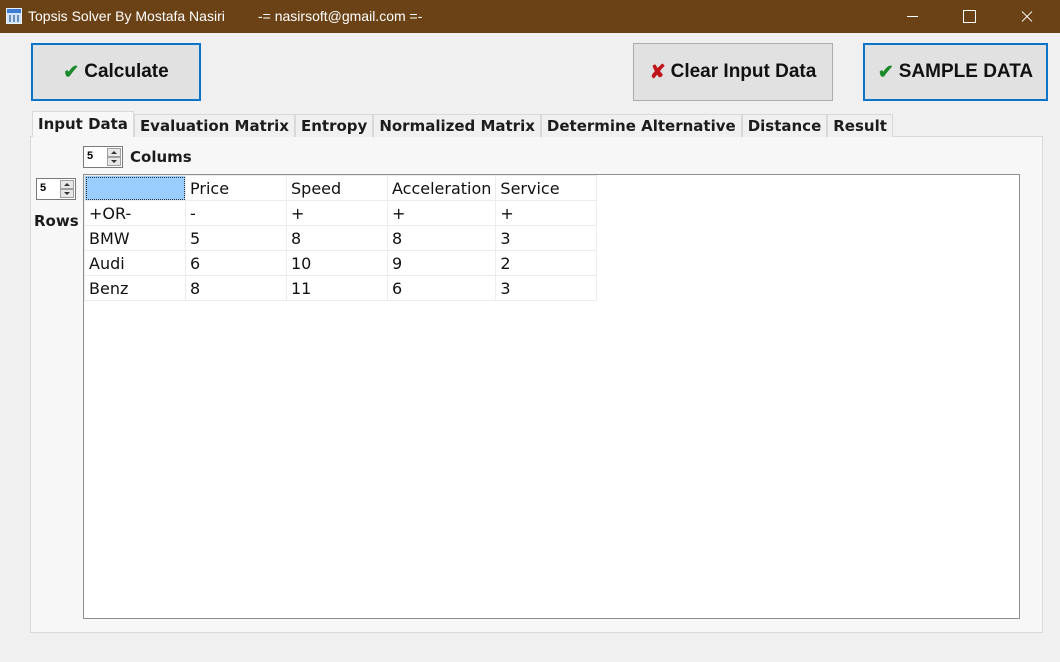 The image size is (1060, 662). Describe the element at coordinates (236, 188) in the screenshot. I see `grid-cell: Price` at that location.